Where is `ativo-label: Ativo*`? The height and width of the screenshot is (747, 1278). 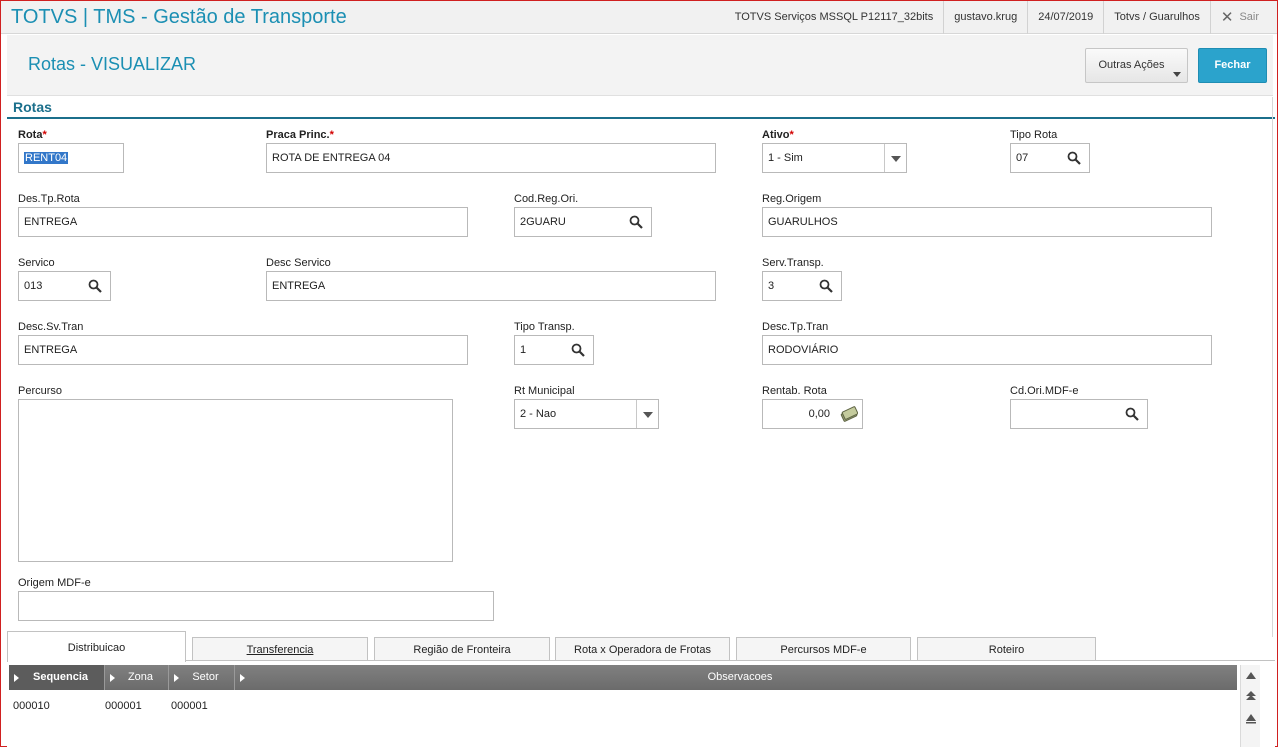
ativo-label: Ativo* is located at coordinates (778, 135).